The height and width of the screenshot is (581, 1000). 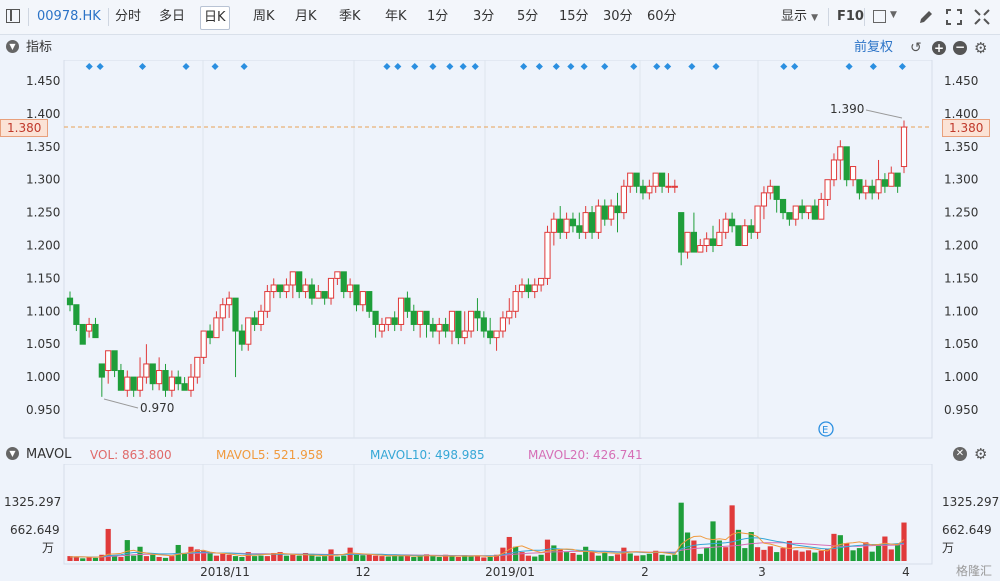 What do you see at coordinates (916, 48) in the screenshot?
I see `undo-icon: ↺` at bounding box center [916, 48].